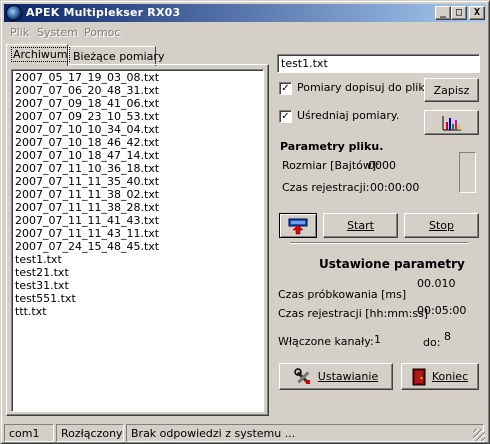 The height and width of the screenshot is (444, 490). I want to click on exit-door-icon, so click(419, 376).